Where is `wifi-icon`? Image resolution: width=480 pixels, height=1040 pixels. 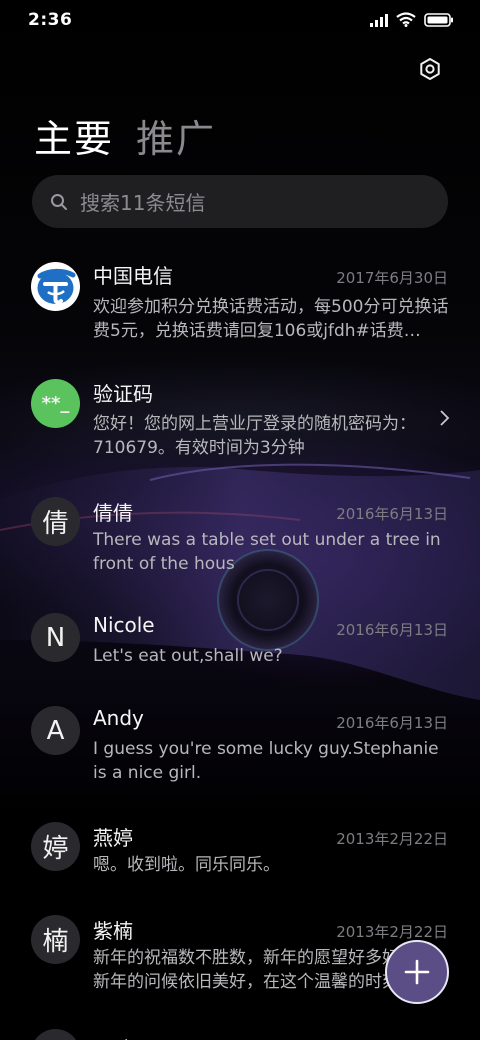
wifi-icon is located at coordinates (406, 21).